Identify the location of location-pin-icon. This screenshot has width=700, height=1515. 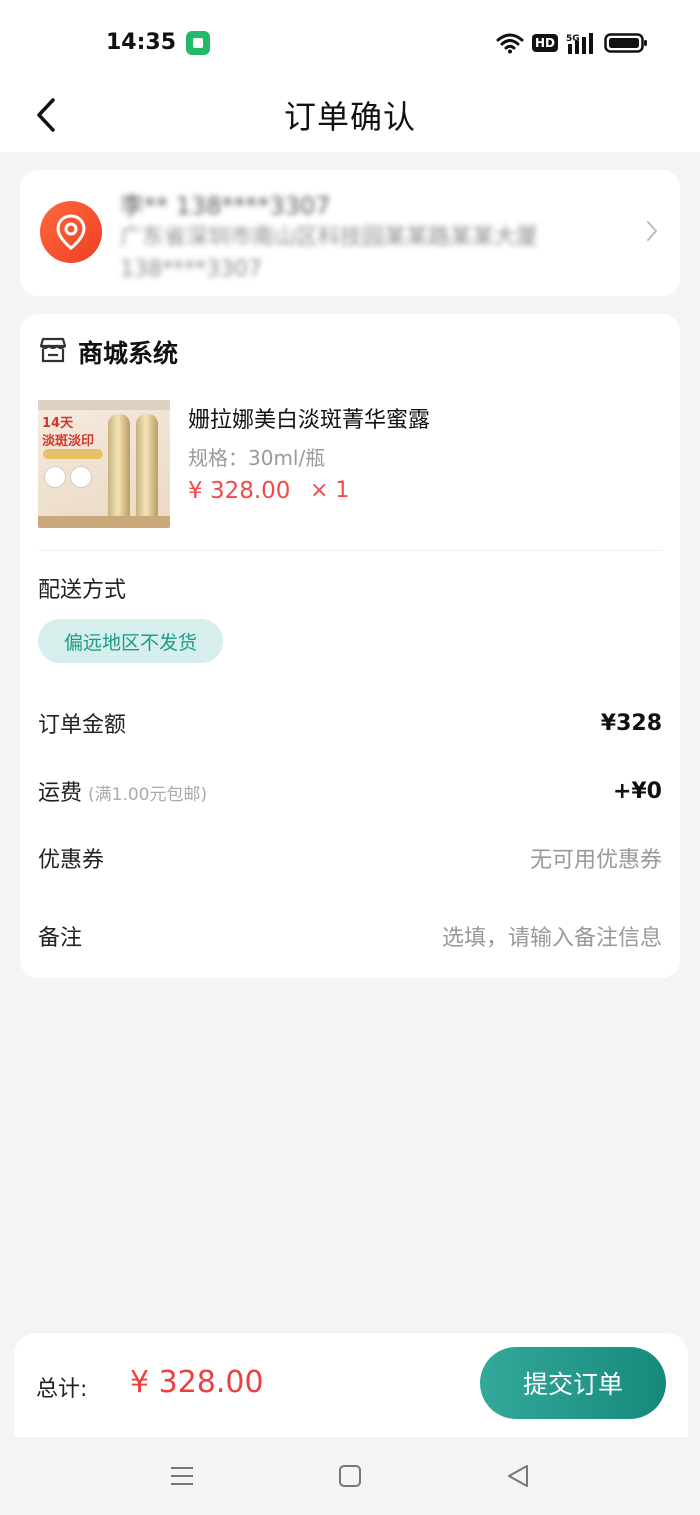
(71, 232).